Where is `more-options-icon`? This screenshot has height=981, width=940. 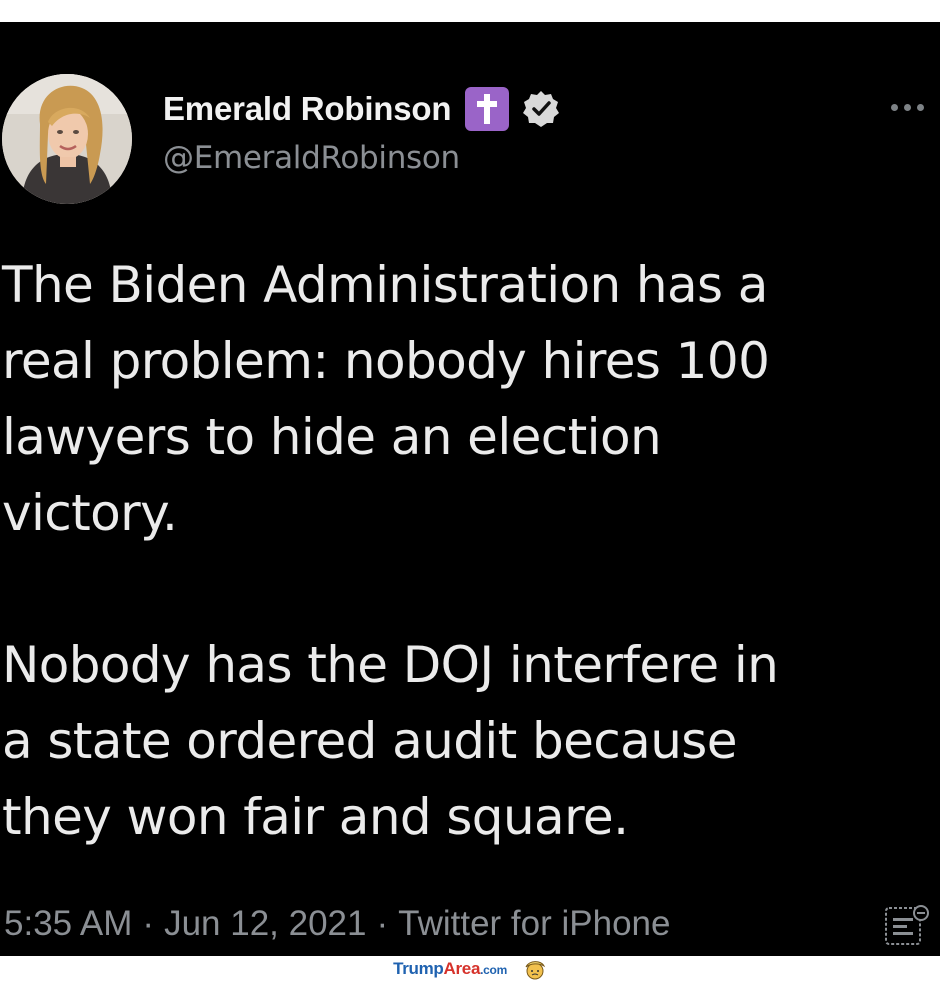
more-options-icon is located at coordinates (907, 107).